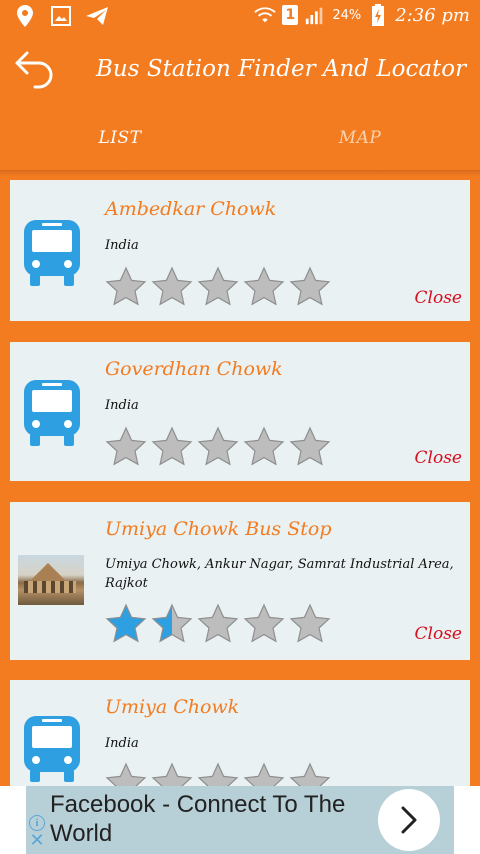 The width and height of the screenshot is (480, 854). What do you see at coordinates (120, 138) in the screenshot?
I see `tab-list: LIST` at bounding box center [120, 138].